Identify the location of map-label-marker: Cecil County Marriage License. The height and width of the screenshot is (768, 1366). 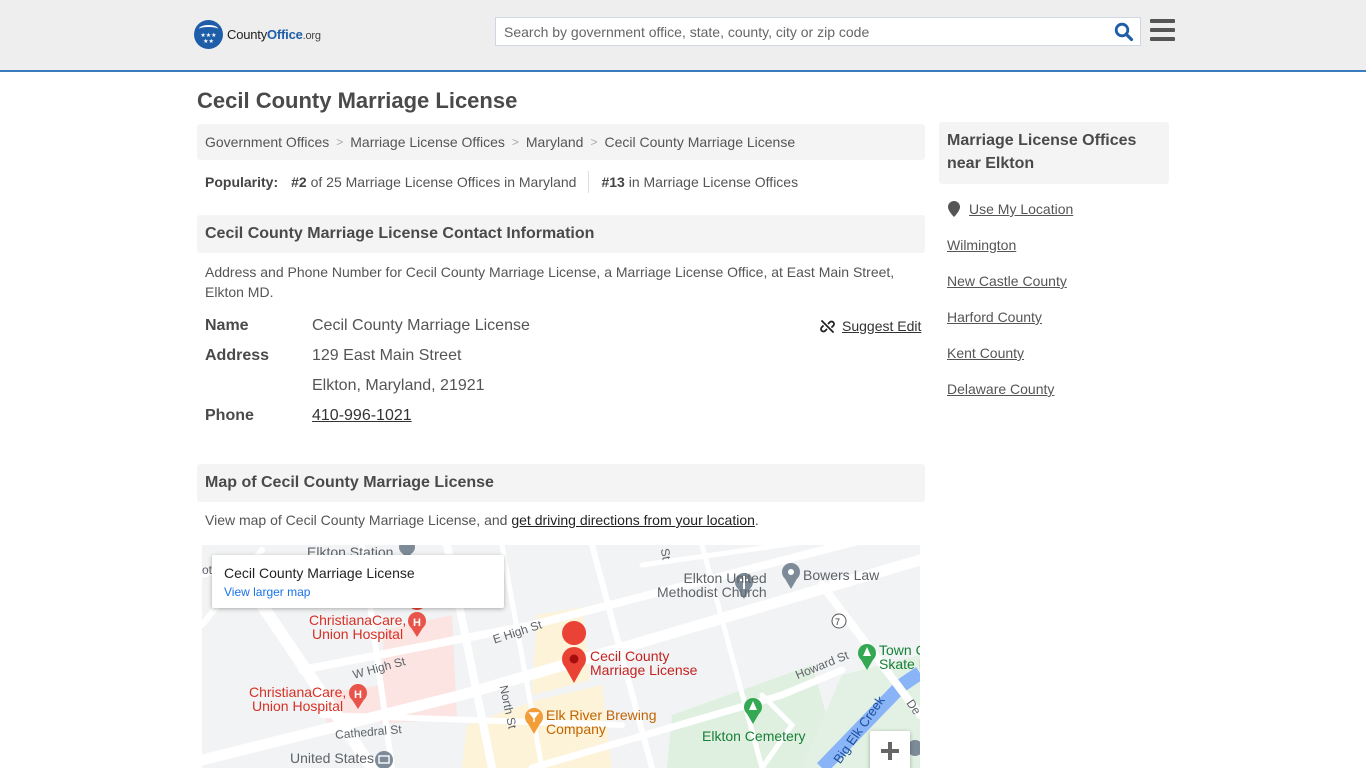
(644, 663).